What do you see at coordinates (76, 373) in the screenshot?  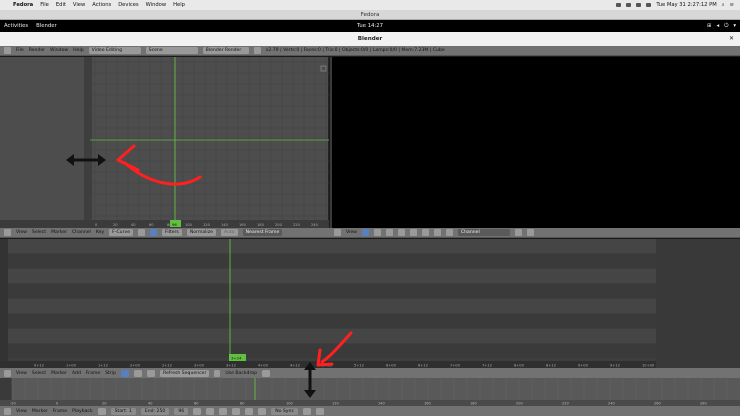 I see `seq-menu-add: Add` at bounding box center [76, 373].